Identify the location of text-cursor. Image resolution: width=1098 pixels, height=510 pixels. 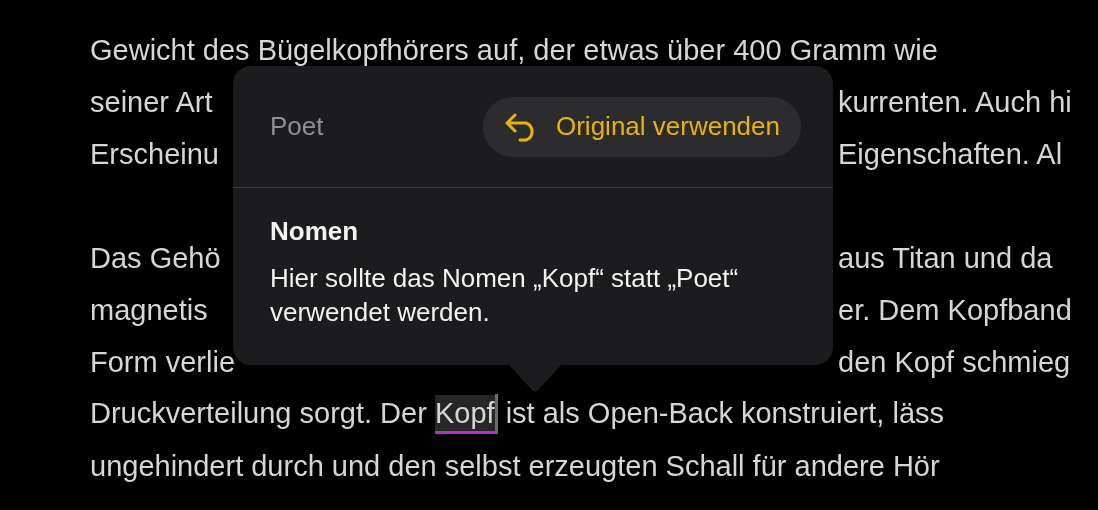
(496, 414).